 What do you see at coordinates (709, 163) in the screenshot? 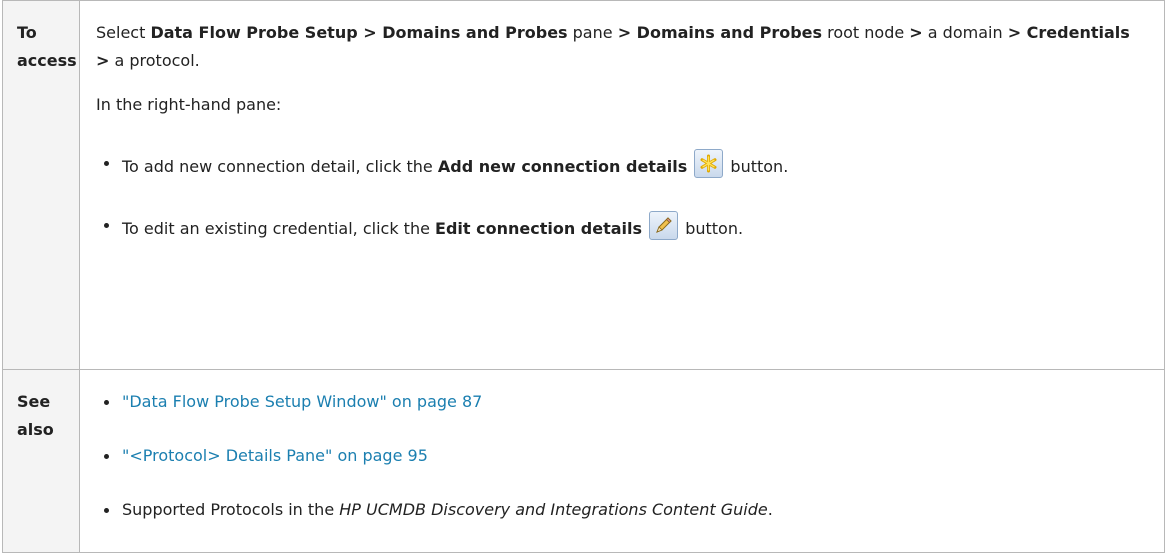
I see `add-star-icon` at bounding box center [709, 163].